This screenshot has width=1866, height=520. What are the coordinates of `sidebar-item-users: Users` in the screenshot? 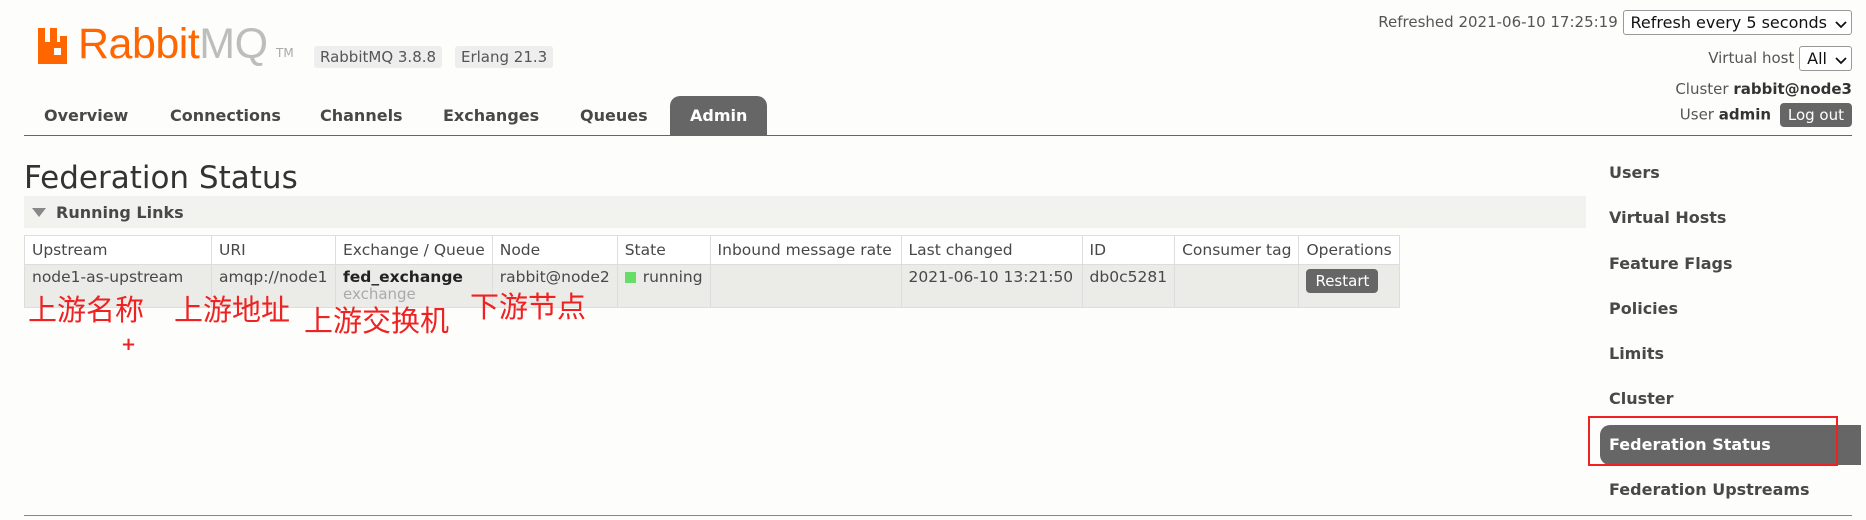 It's located at (1730, 173).